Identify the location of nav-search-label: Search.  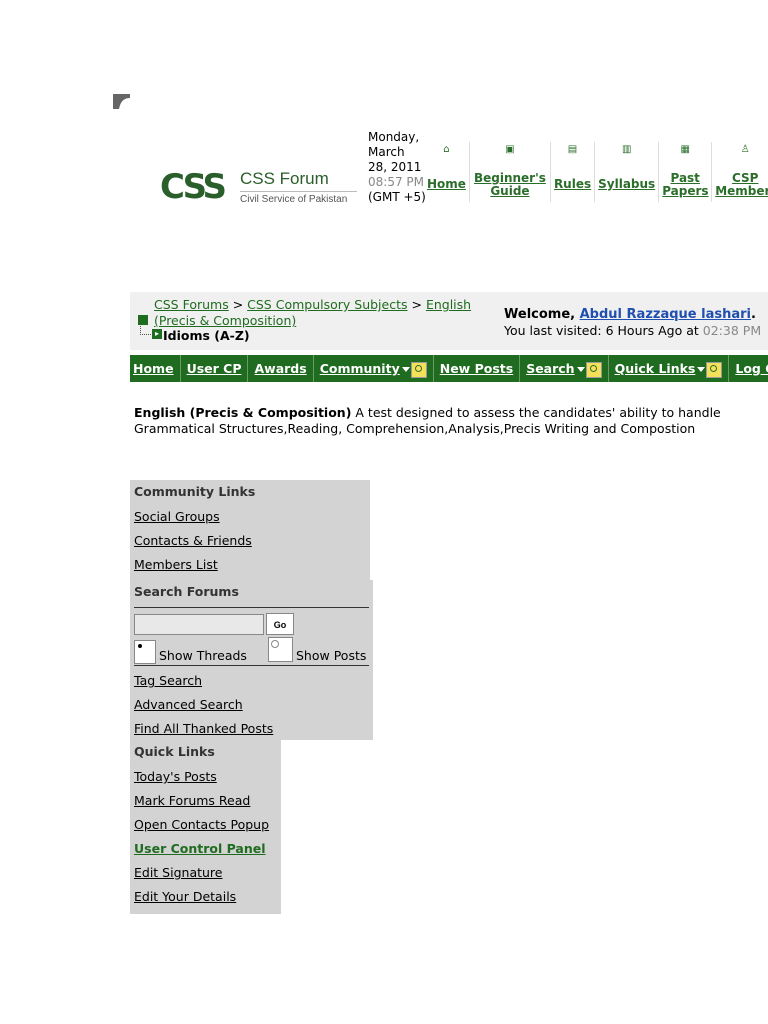
(550, 368).